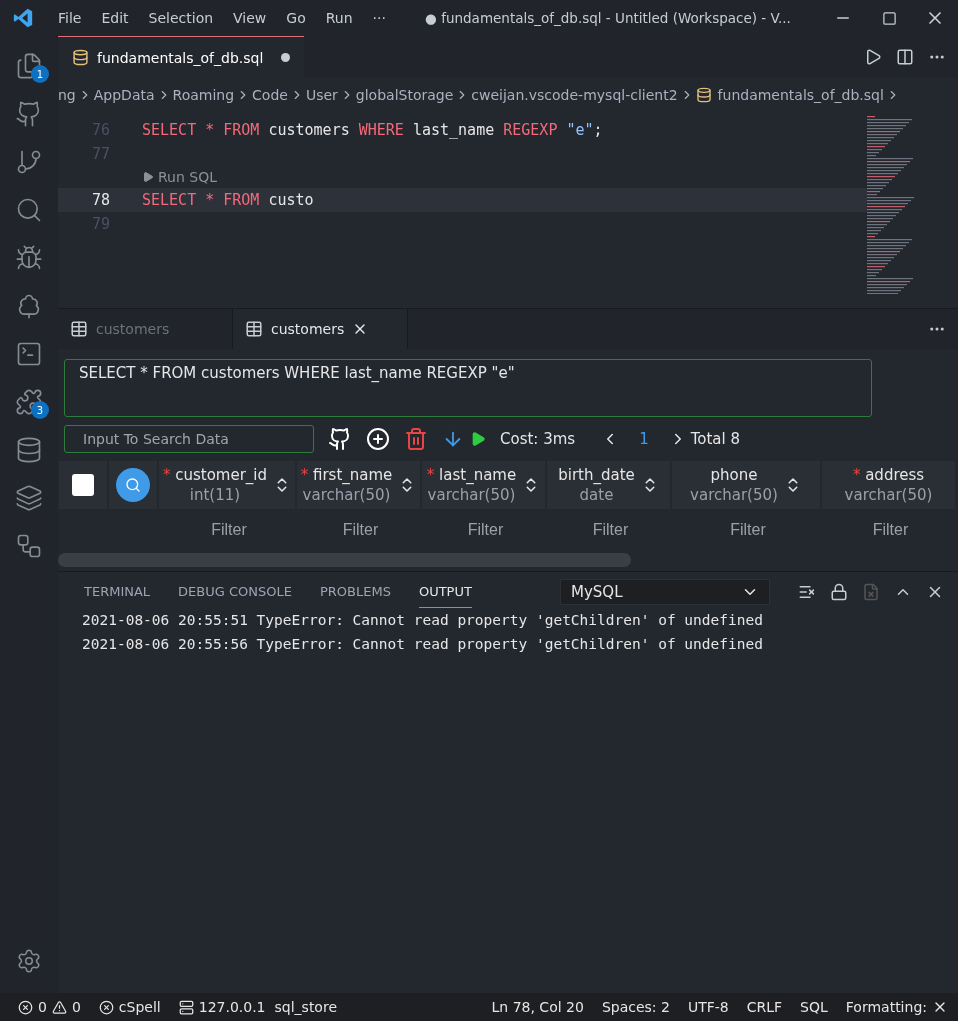  I want to click on breadcrumb-item: Code, so click(270, 95).